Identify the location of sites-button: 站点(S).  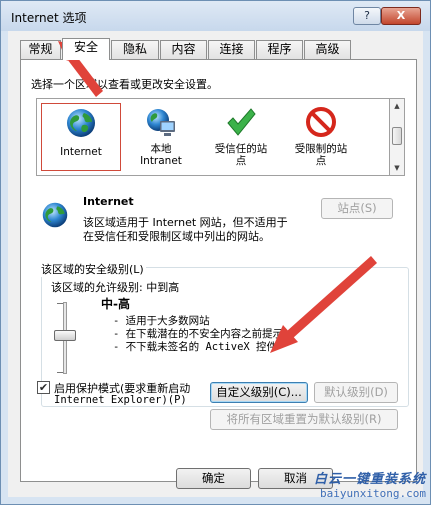
(357, 208).